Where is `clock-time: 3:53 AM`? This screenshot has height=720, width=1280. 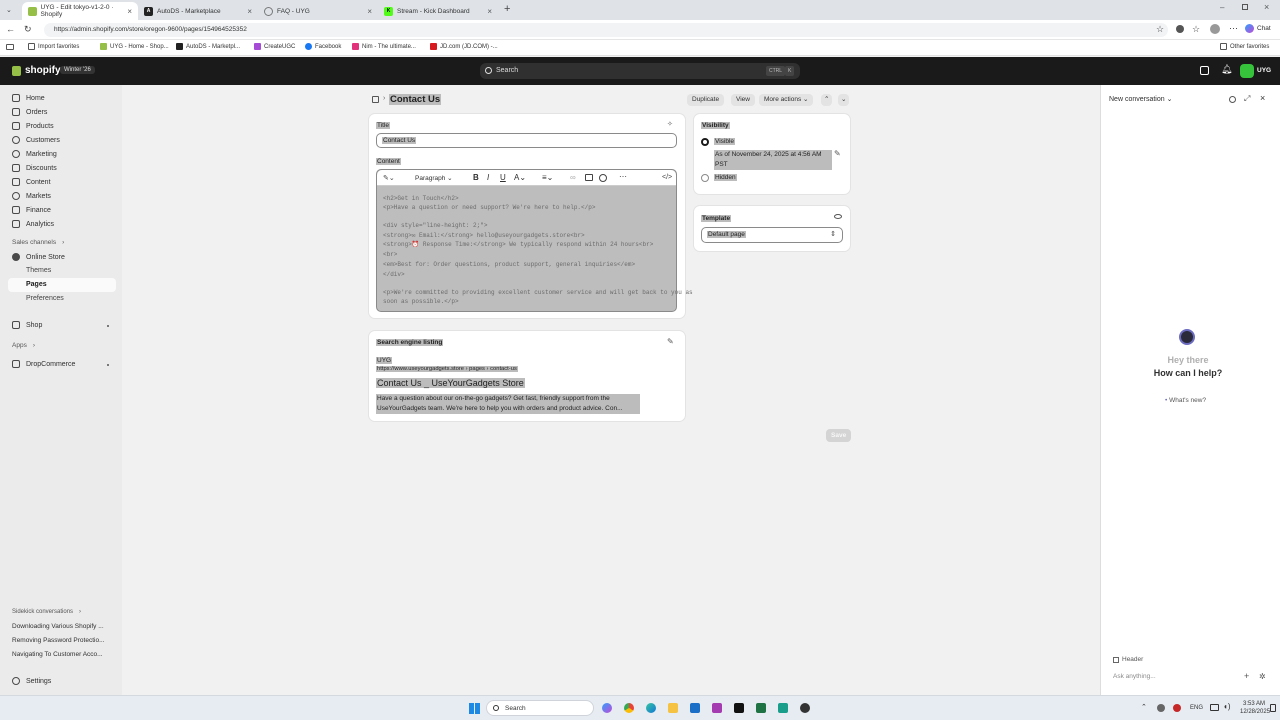
clock-time: 3:53 AM is located at coordinates (1254, 704).